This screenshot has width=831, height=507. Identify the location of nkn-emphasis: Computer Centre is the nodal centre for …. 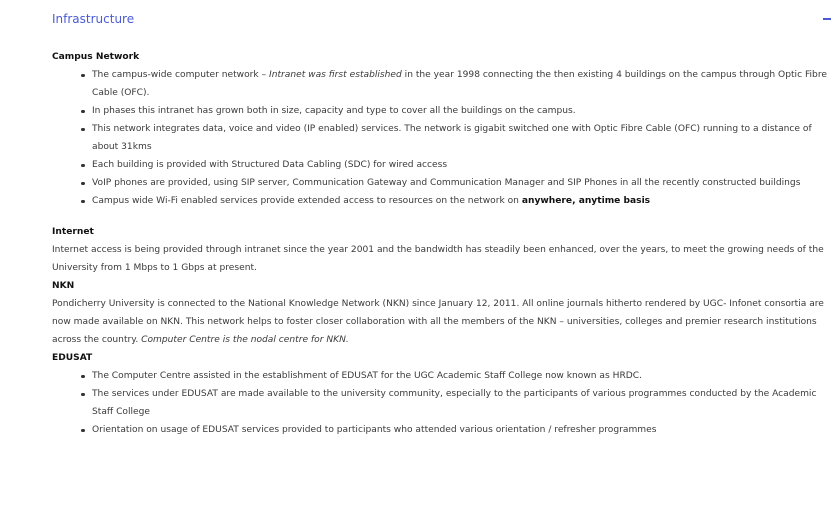
(245, 340).